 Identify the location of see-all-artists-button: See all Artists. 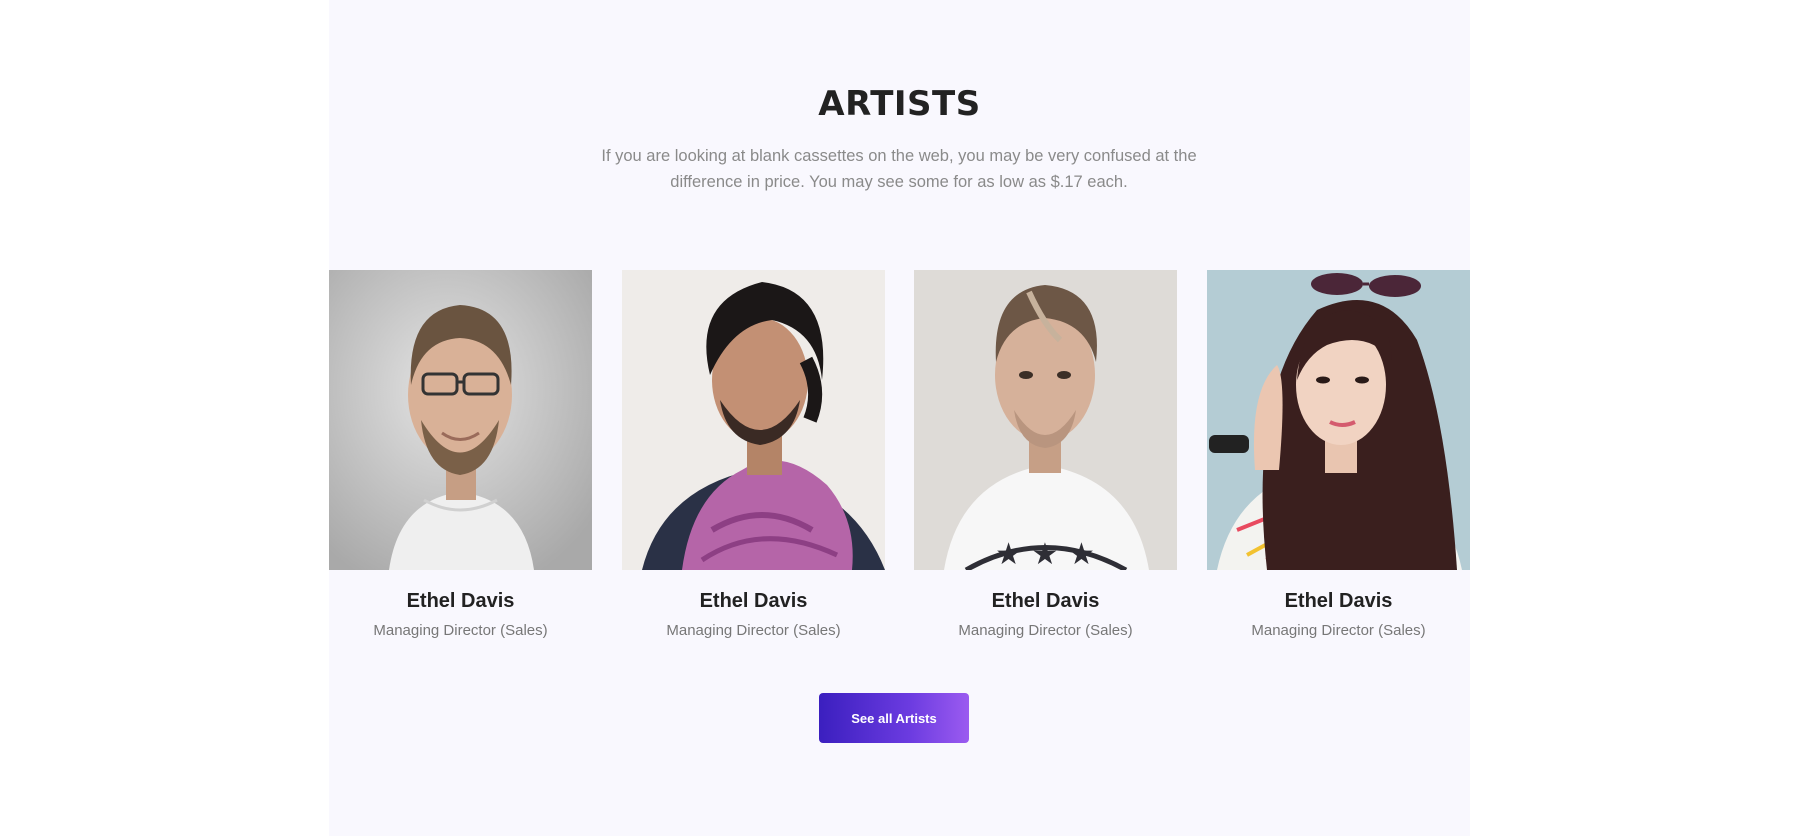
(894, 718).